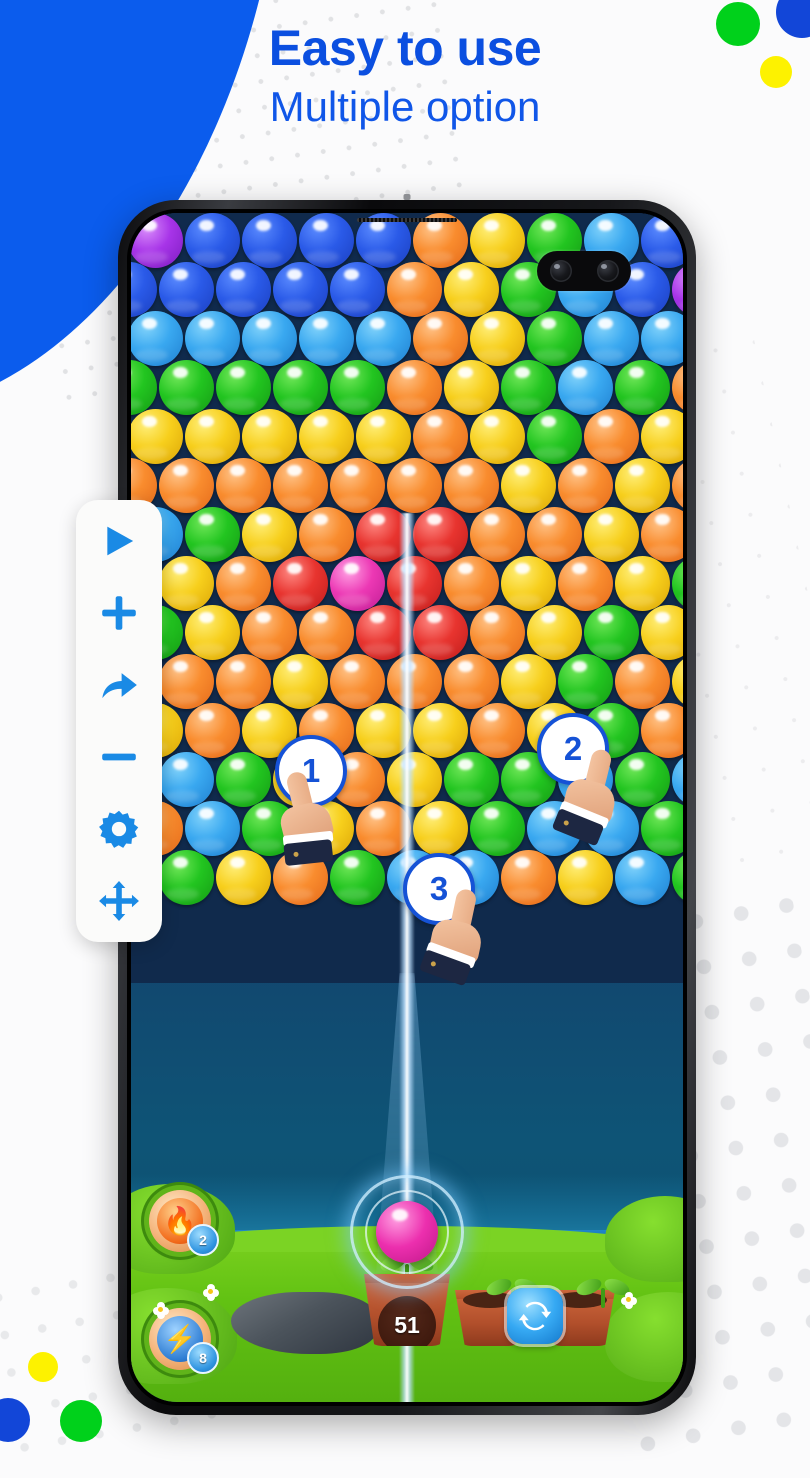 This screenshot has width=810, height=1478. I want to click on bubble-pink, so click(357, 583).